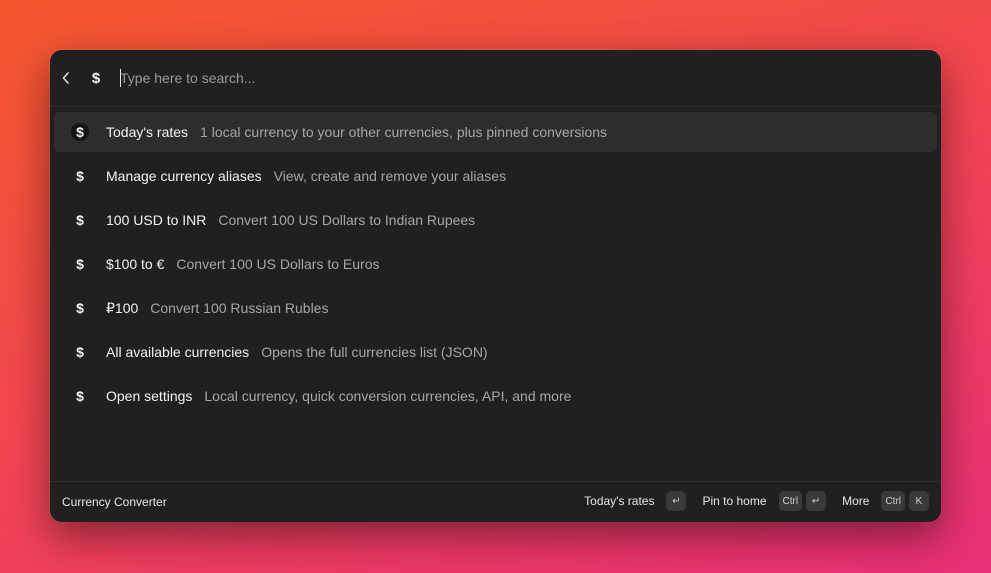 The width and height of the screenshot is (991, 573). What do you see at coordinates (122, 308) in the screenshot?
I see `item-title: ₽100` at bounding box center [122, 308].